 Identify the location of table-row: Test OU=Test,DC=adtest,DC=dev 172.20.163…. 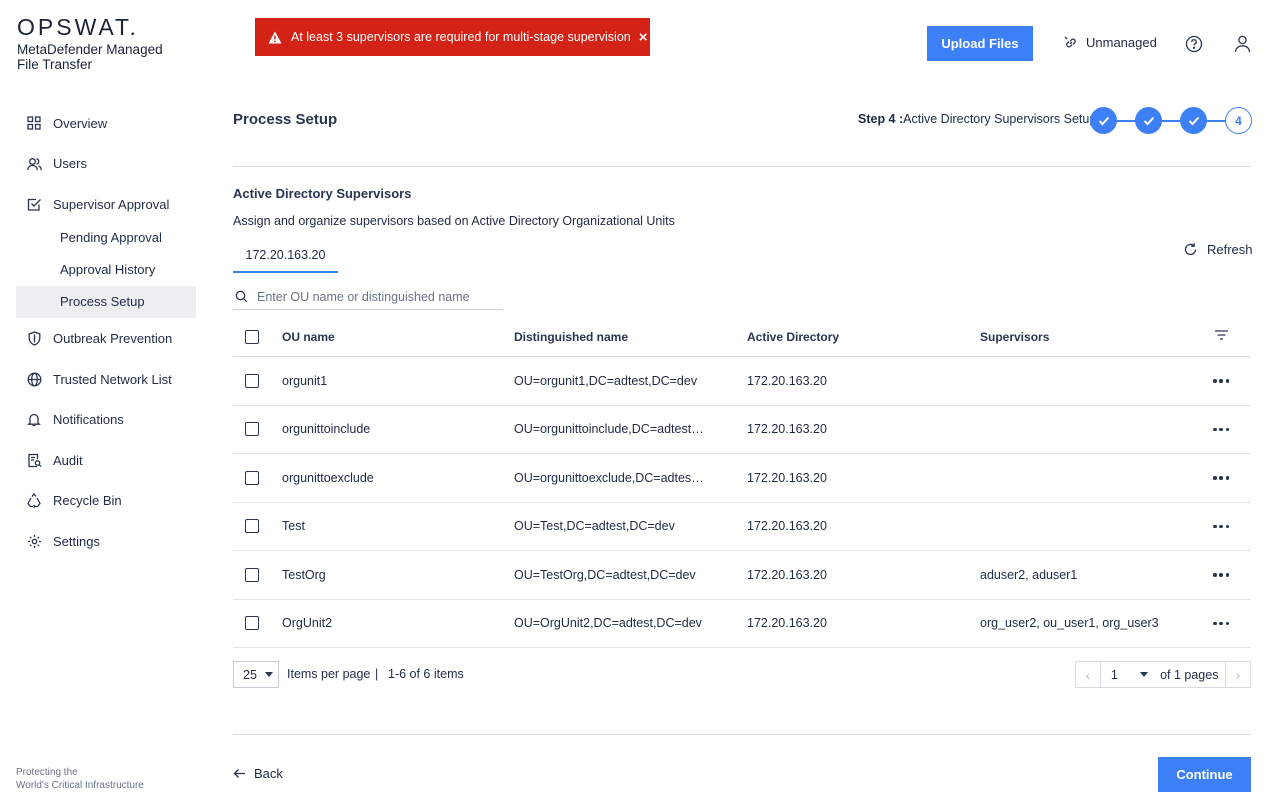
(742, 527).